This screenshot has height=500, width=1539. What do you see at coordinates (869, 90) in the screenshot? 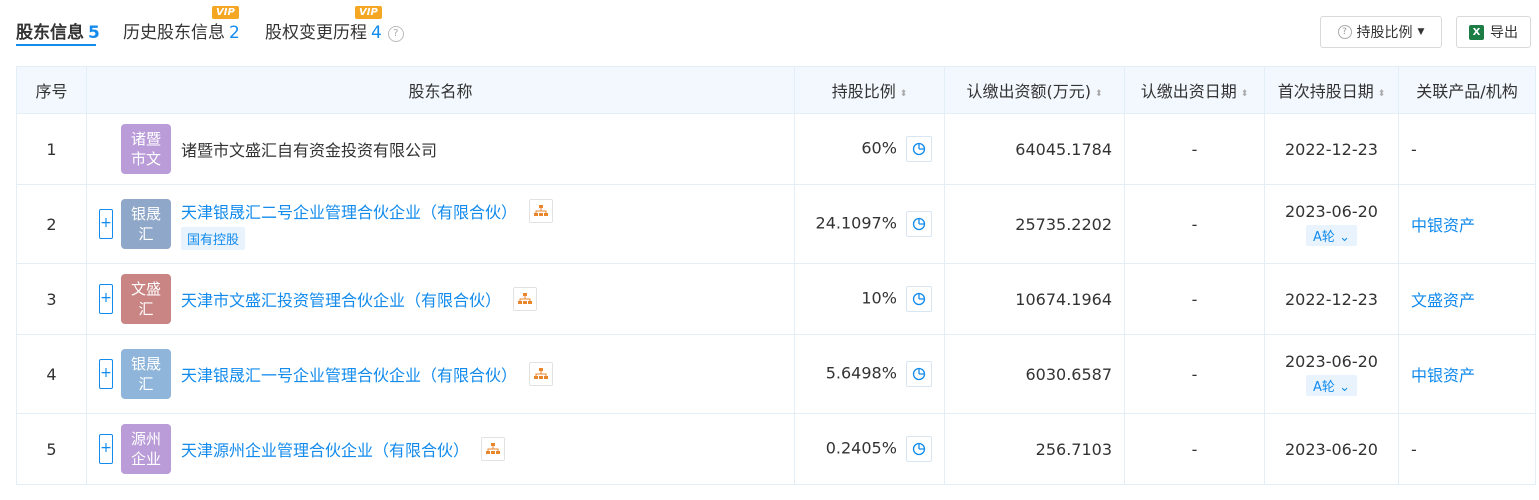
I see `col-ratio: 持股比例 ⬍` at bounding box center [869, 90].